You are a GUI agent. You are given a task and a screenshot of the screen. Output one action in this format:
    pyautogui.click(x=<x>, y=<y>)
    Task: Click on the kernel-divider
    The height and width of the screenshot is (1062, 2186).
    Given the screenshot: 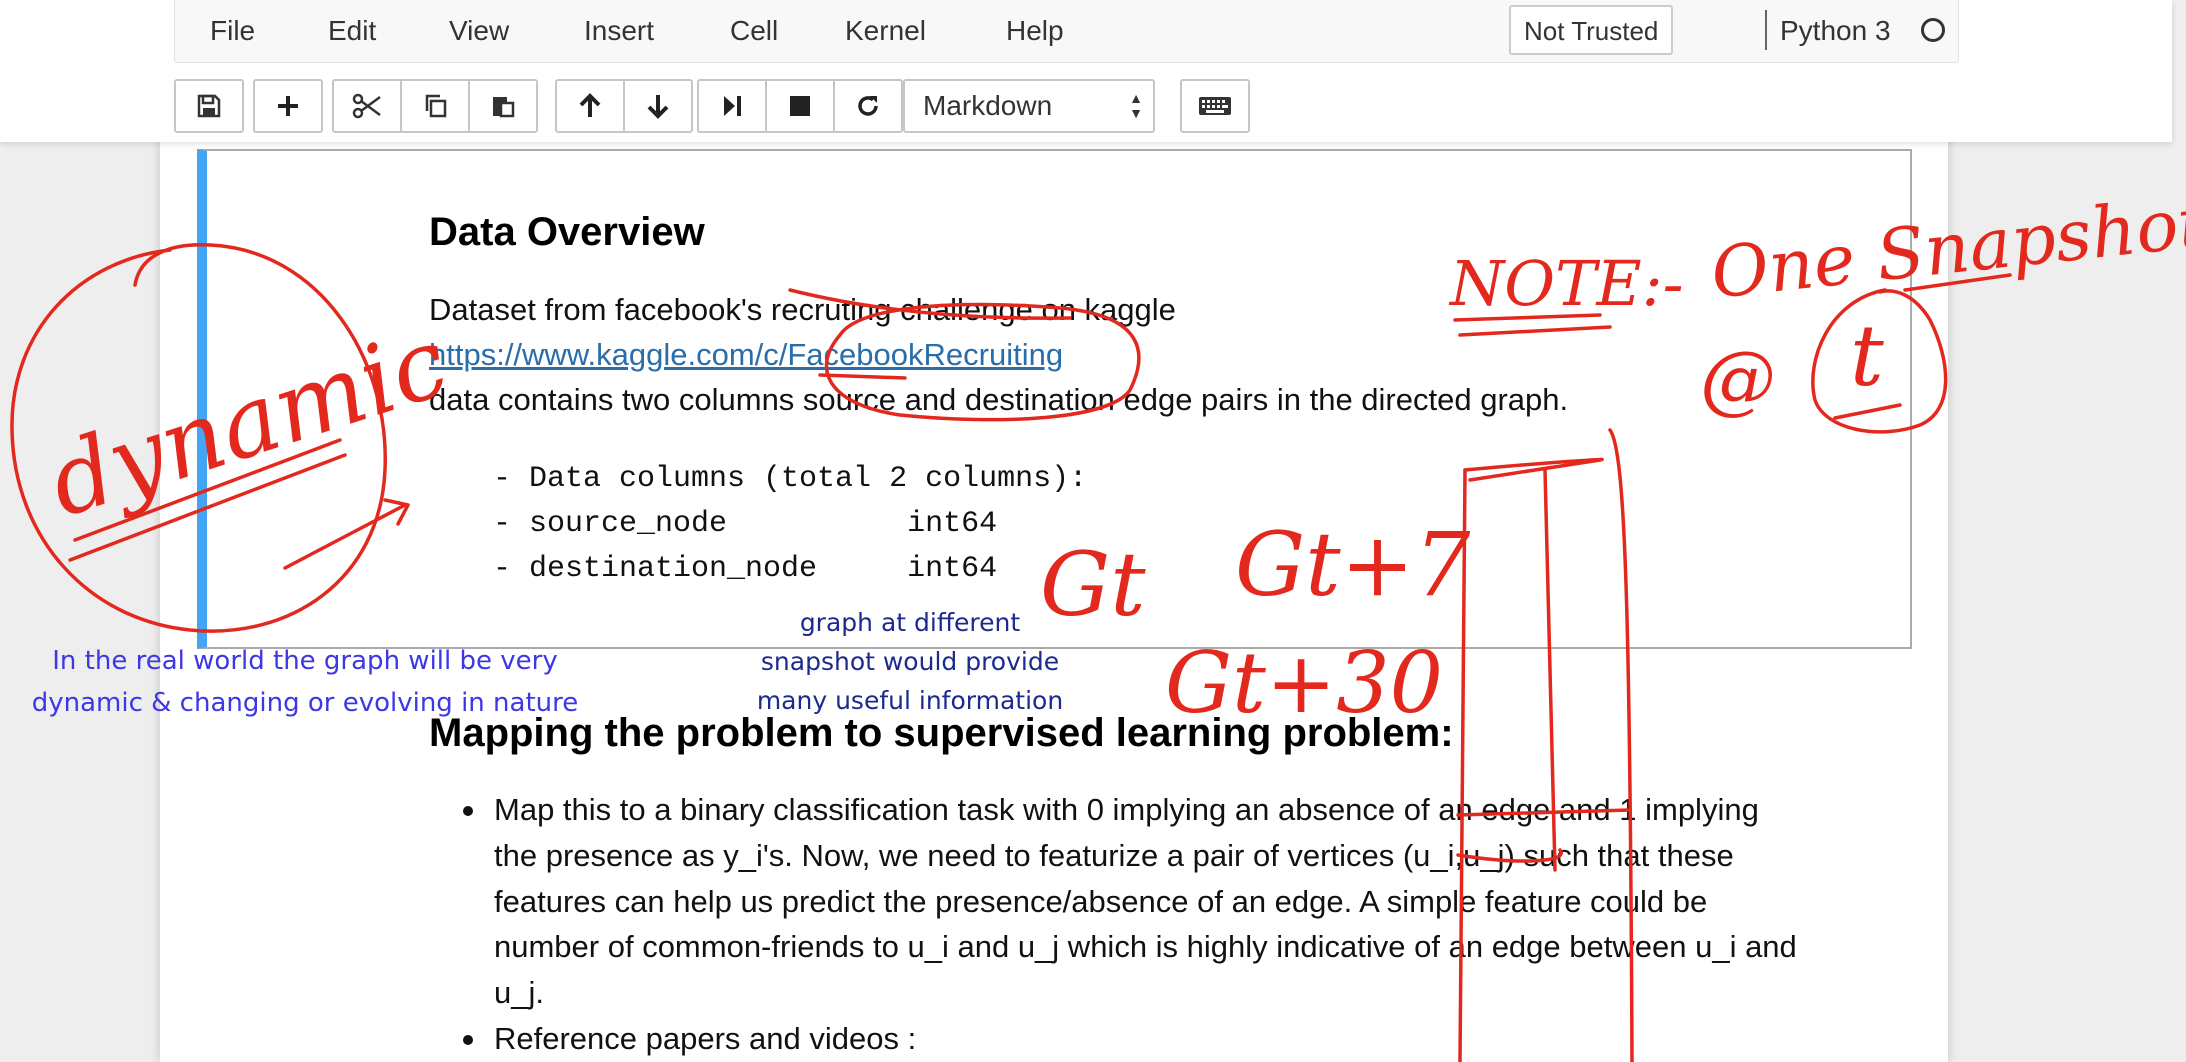 What is the action you would take?
    pyautogui.click(x=1766, y=30)
    